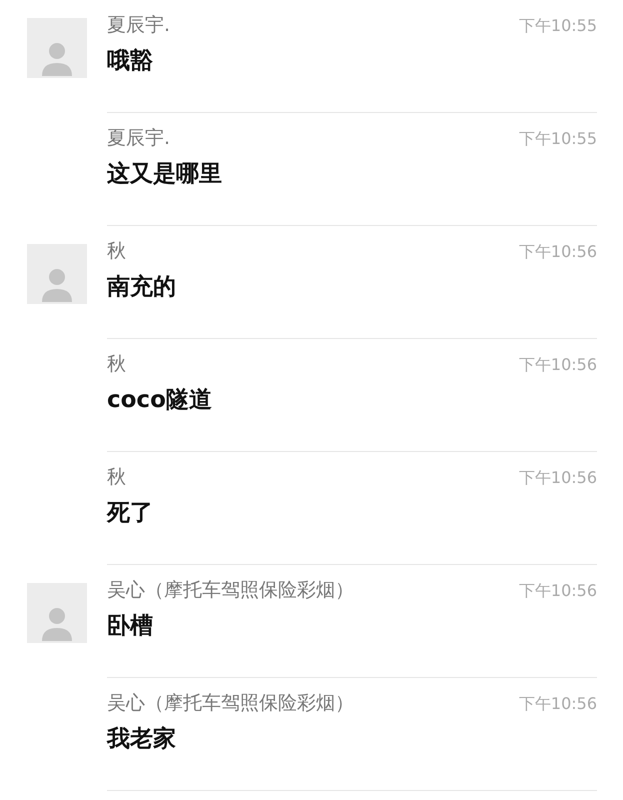 This screenshot has height=800, width=623. I want to click on message-text: 这又是哪里, so click(164, 174).